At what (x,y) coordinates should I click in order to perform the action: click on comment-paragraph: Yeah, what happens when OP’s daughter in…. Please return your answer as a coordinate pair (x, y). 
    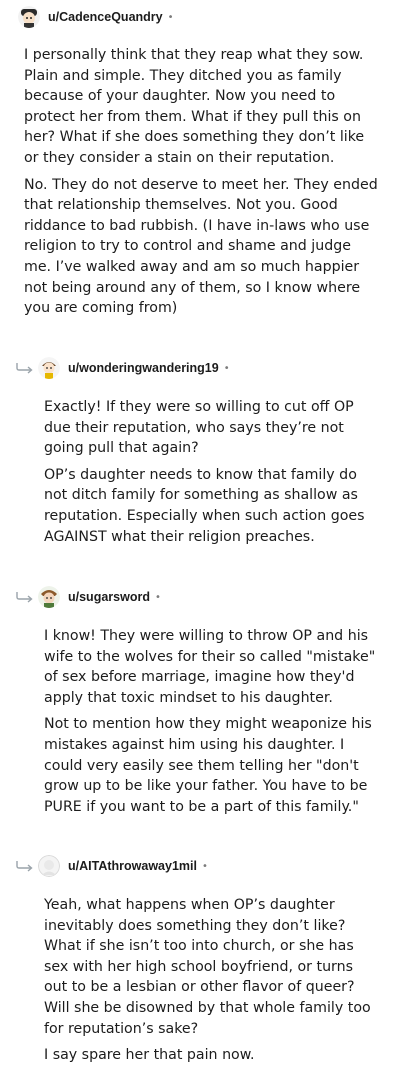
    Looking at the image, I should click on (207, 967).